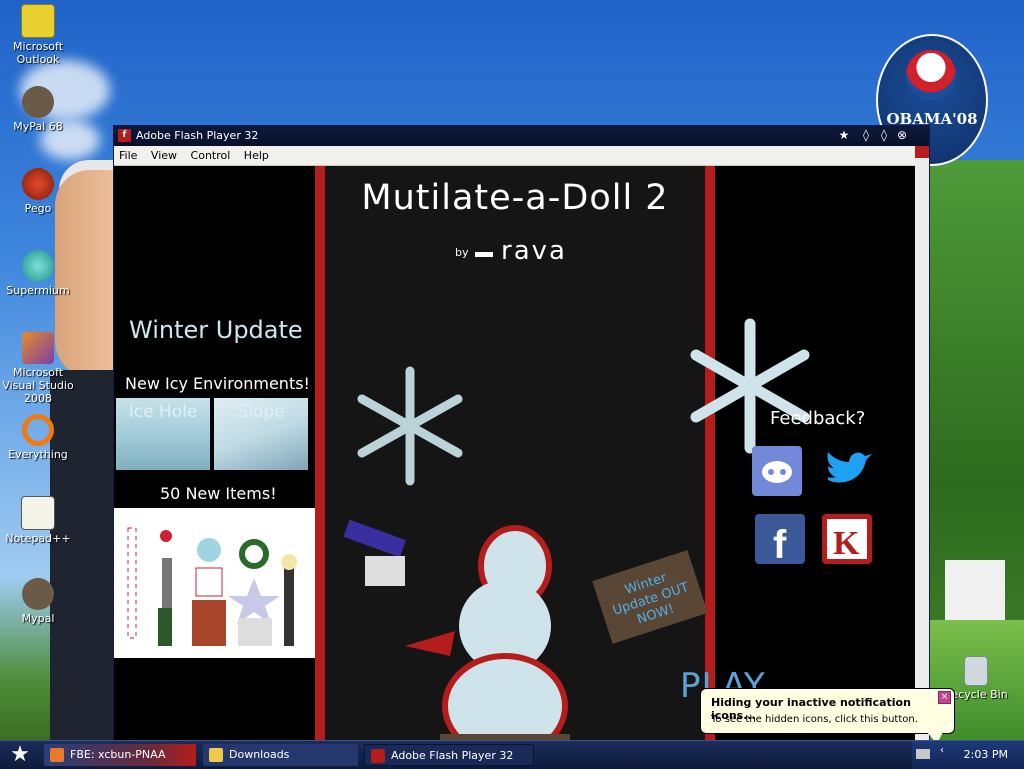 The image size is (1024, 769). What do you see at coordinates (261, 434) in the screenshot?
I see `environment-slope: Slope` at bounding box center [261, 434].